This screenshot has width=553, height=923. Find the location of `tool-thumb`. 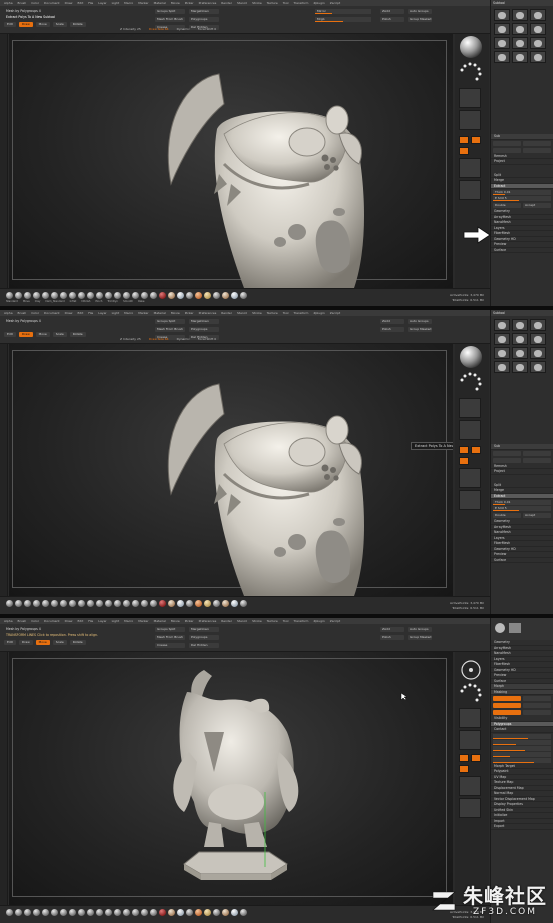

tool-thumb is located at coordinates (515, 628).